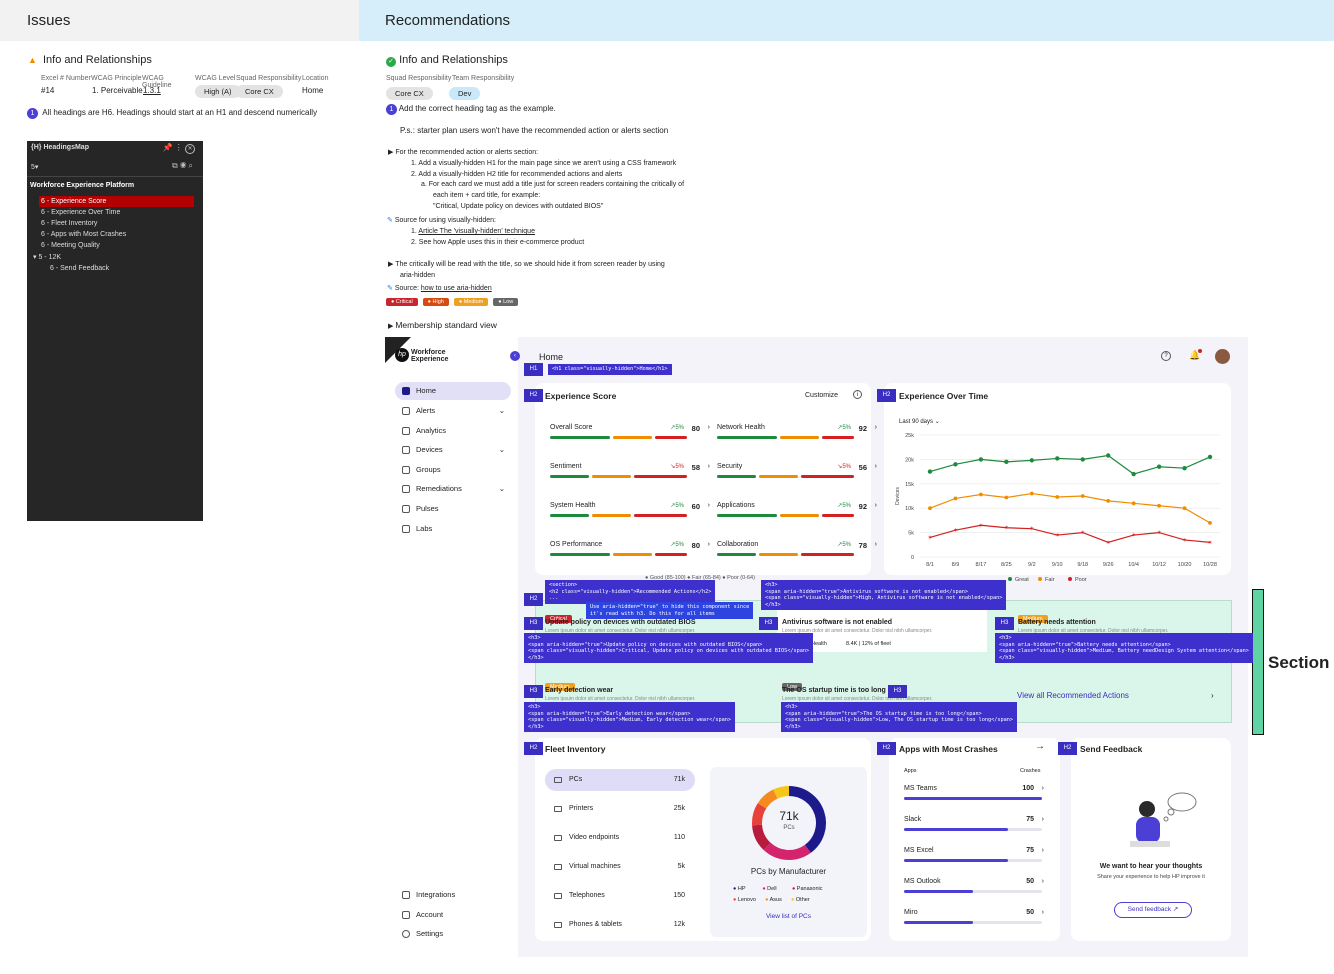 The image size is (1334, 974). What do you see at coordinates (409, 93) in the screenshot?
I see `recs-squad-chip: Core CX` at bounding box center [409, 93].